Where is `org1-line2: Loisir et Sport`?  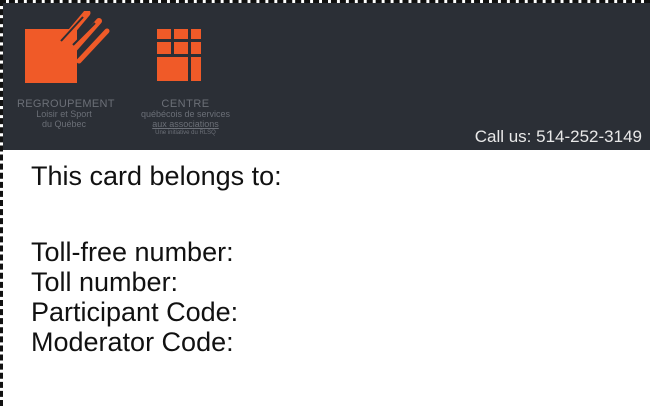
org1-line2: Loisir et Sport is located at coordinates (64, 114).